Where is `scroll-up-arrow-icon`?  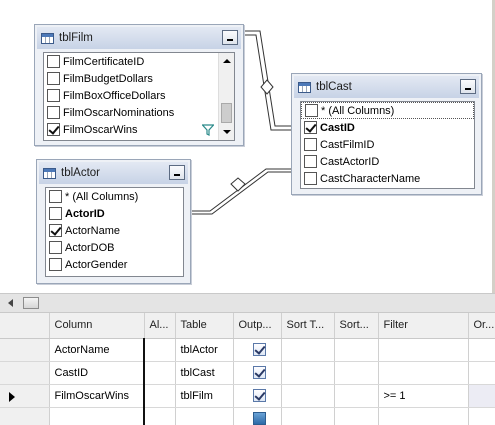
scroll-up-arrow-icon is located at coordinates (226, 61).